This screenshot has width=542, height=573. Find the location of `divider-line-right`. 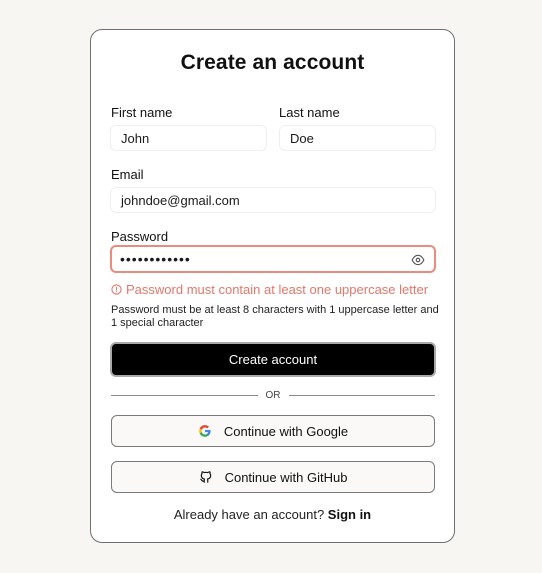

divider-line-right is located at coordinates (361, 395).